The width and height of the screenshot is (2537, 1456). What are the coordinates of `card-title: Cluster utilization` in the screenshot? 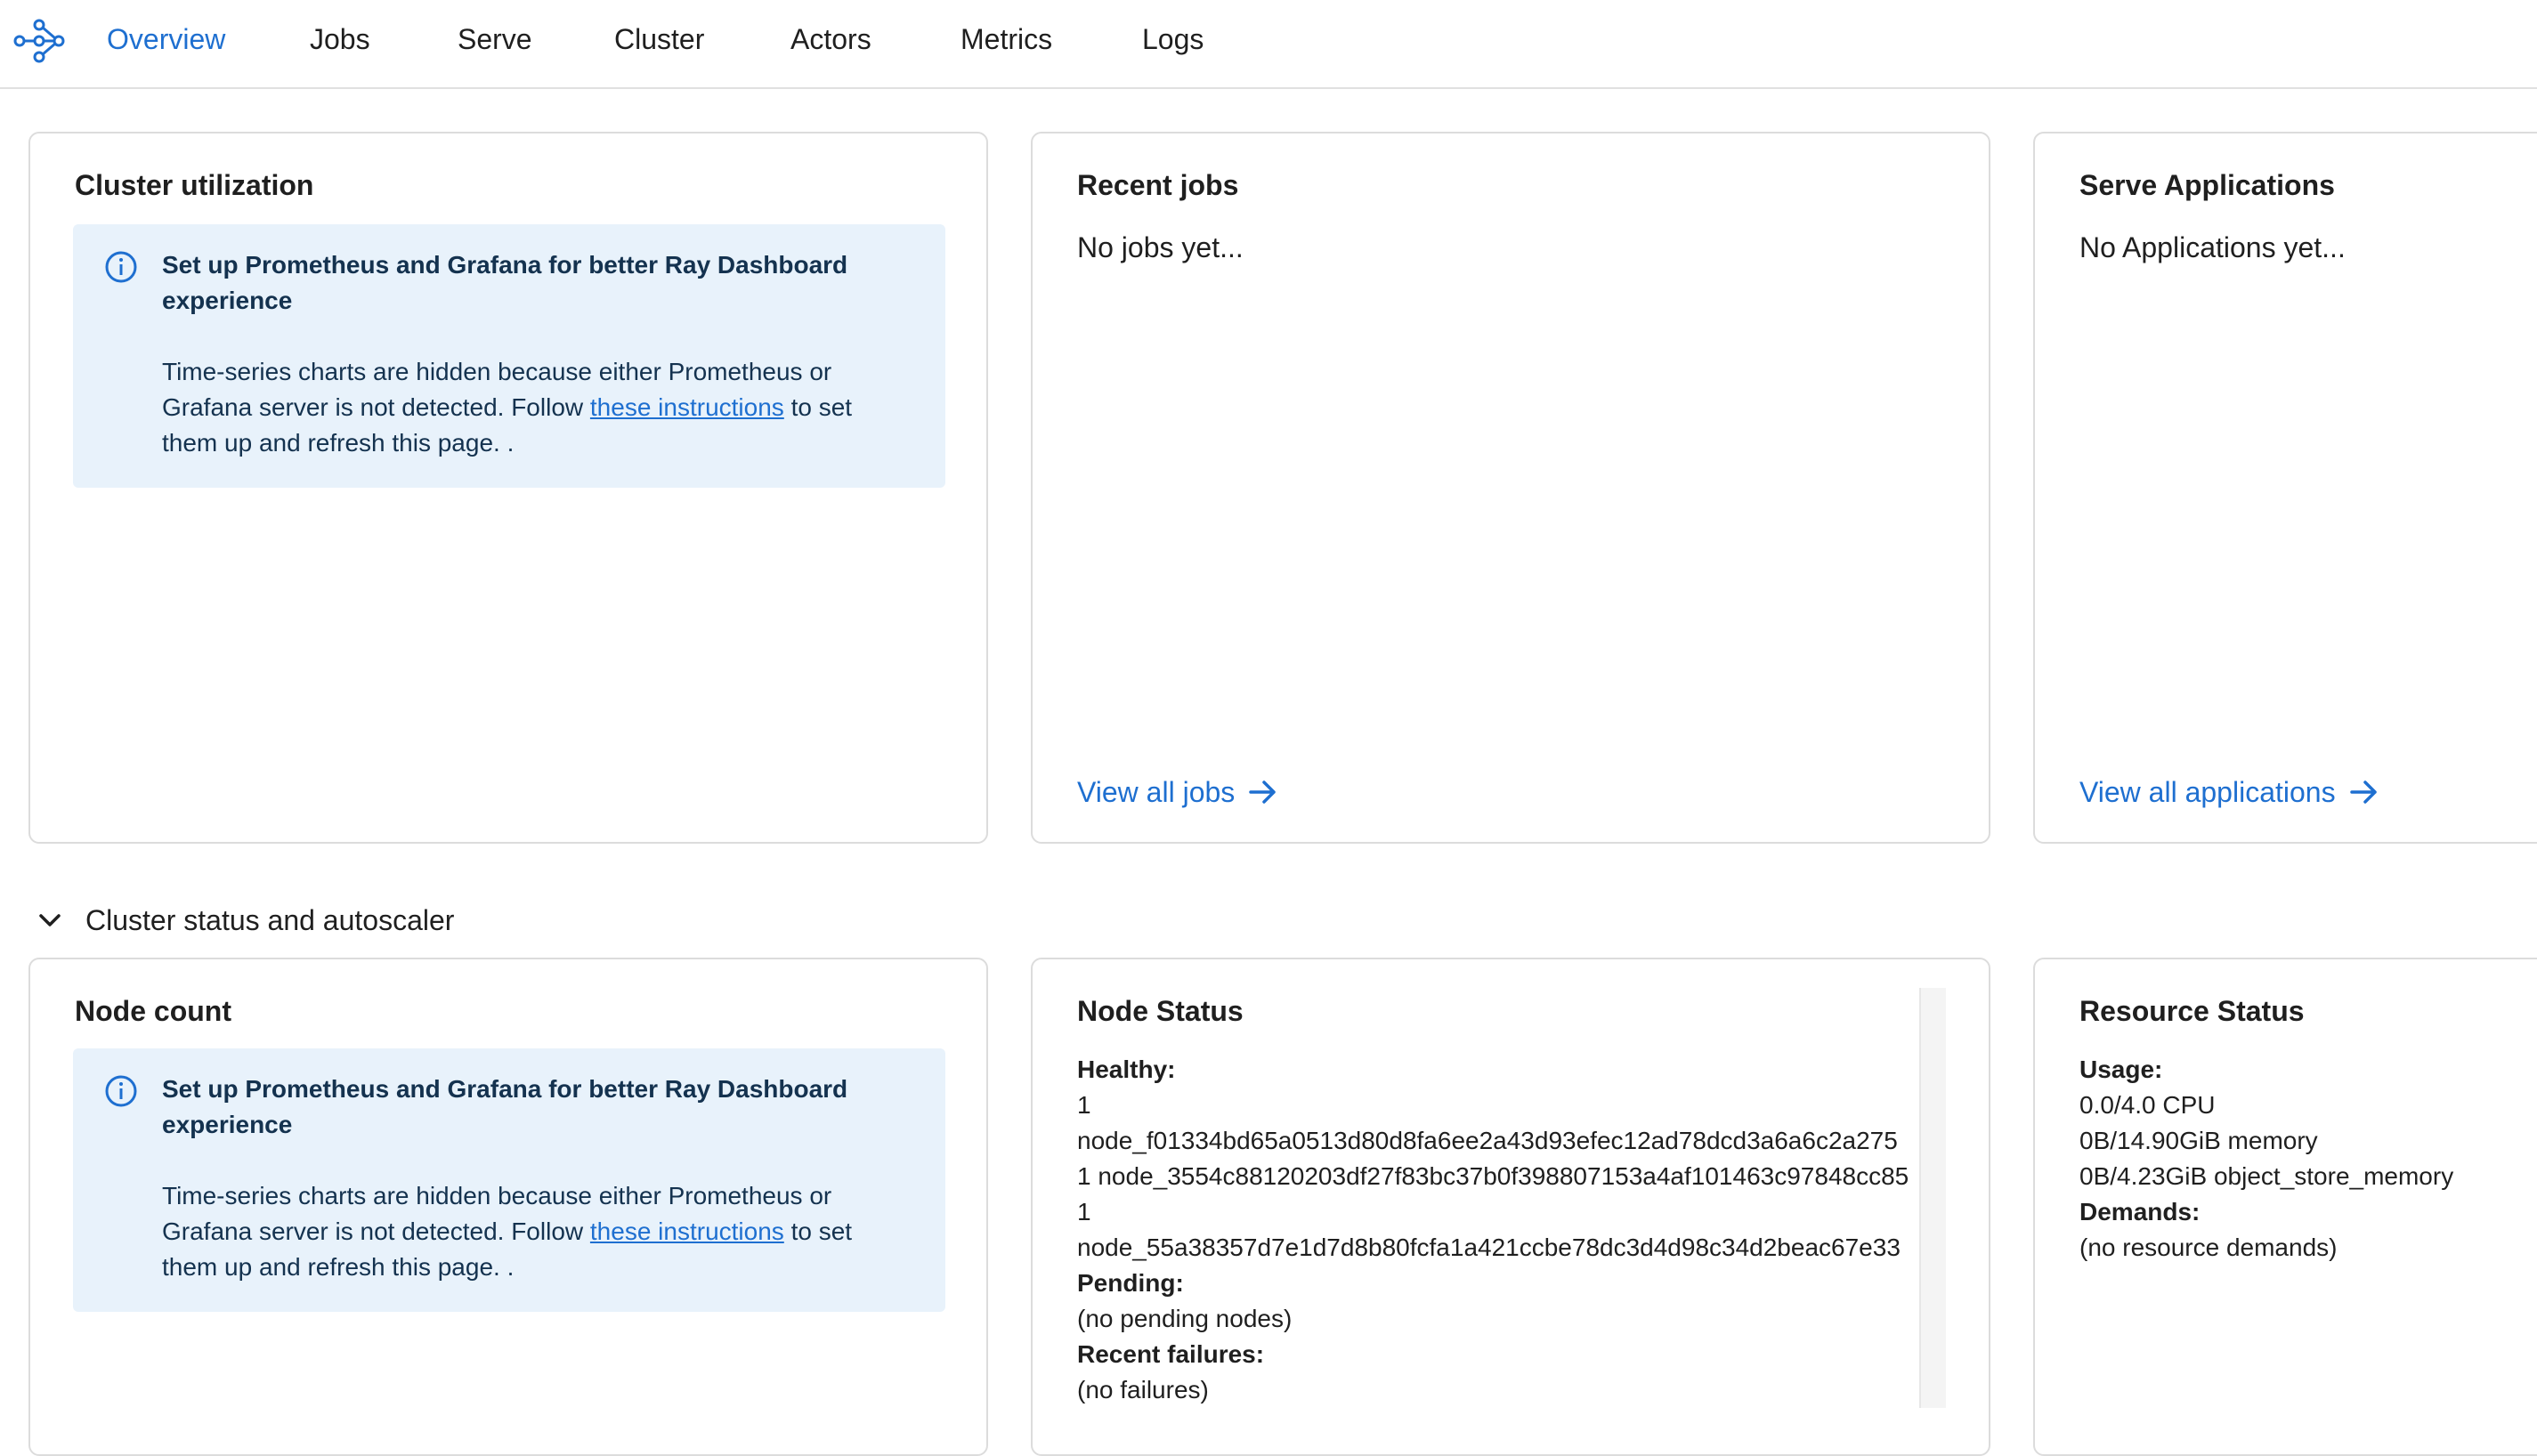 It's located at (194, 185).